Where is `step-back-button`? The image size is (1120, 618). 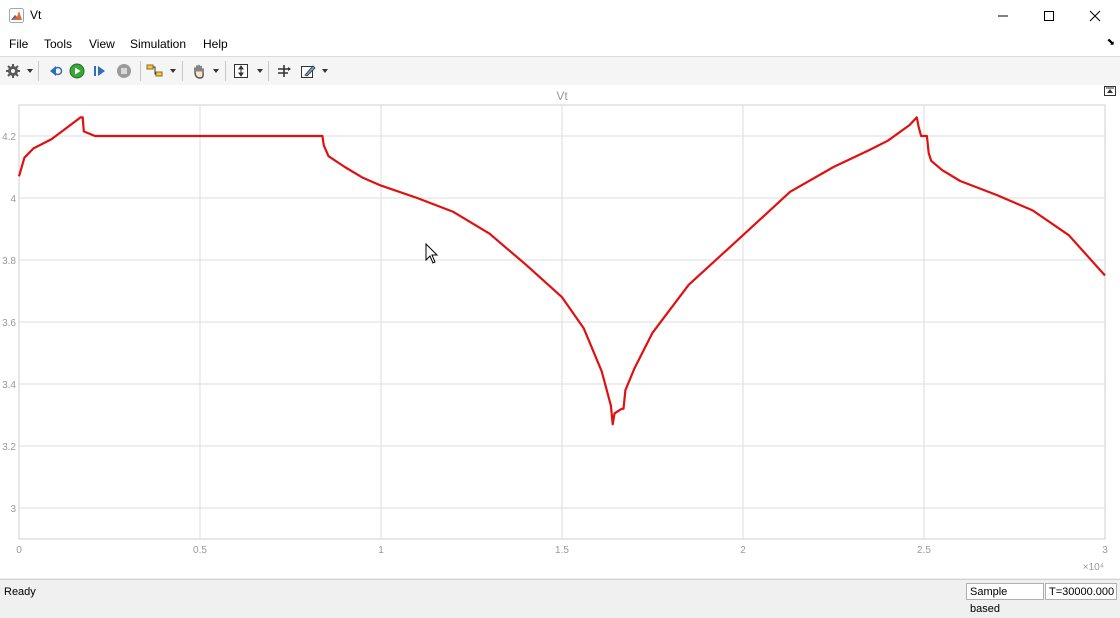
step-back-button is located at coordinates (55, 71).